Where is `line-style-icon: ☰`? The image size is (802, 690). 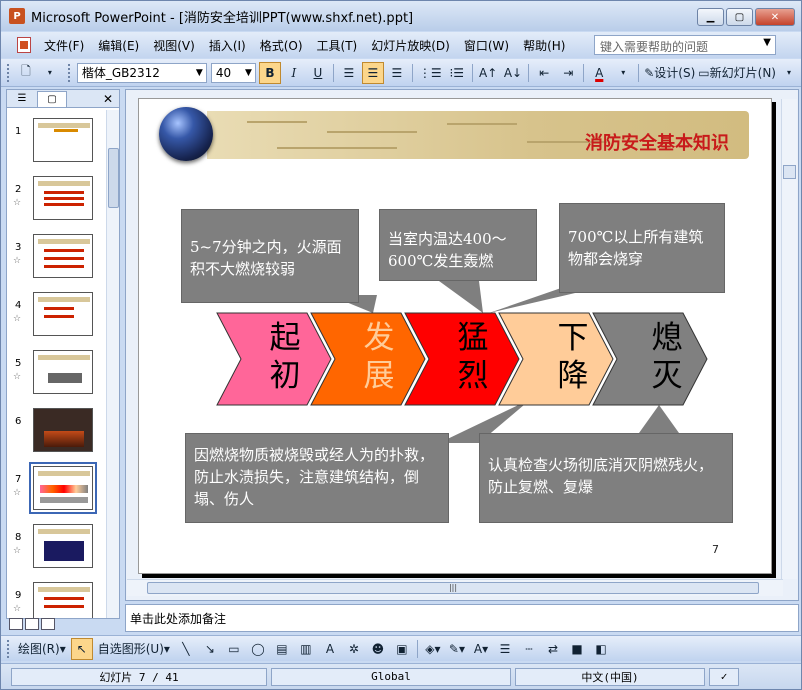
line-style-icon: ☰ is located at coordinates (505, 649).